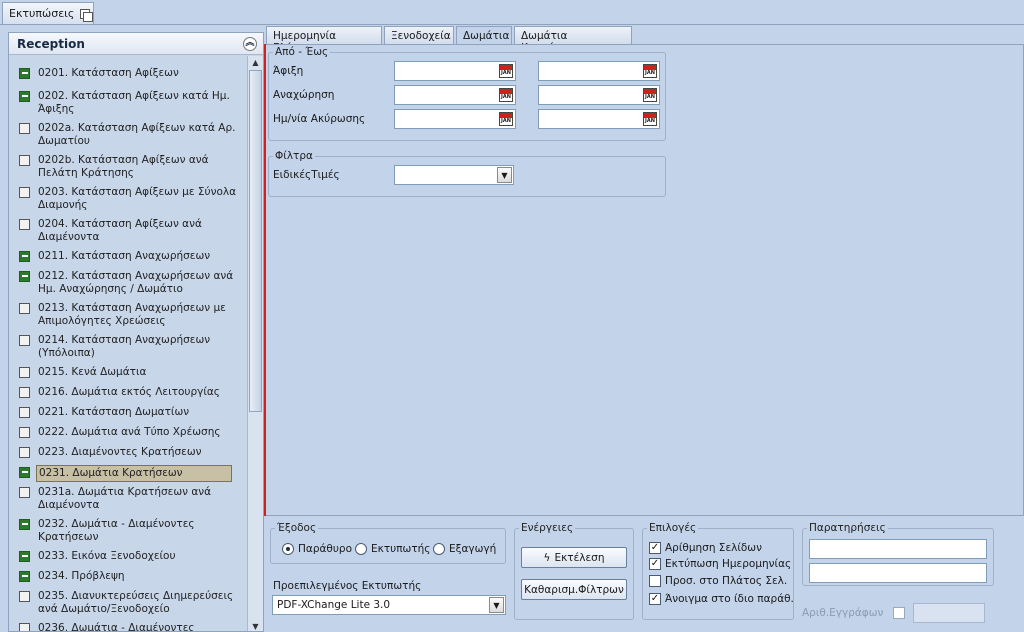 The height and width of the screenshot is (632, 1024). What do you see at coordinates (127, 372) in the screenshot?
I see `report-list-item: 0215. Κενά Δωμάτια` at bounding box center [127, 372].